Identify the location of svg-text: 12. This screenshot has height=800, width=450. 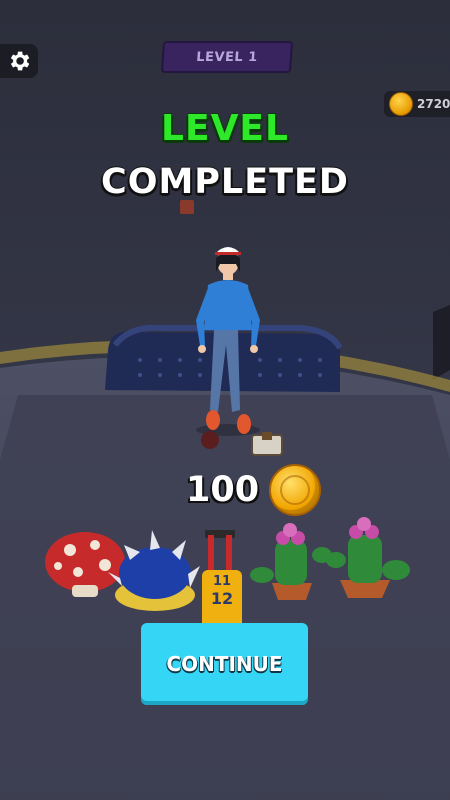
(222, 598).